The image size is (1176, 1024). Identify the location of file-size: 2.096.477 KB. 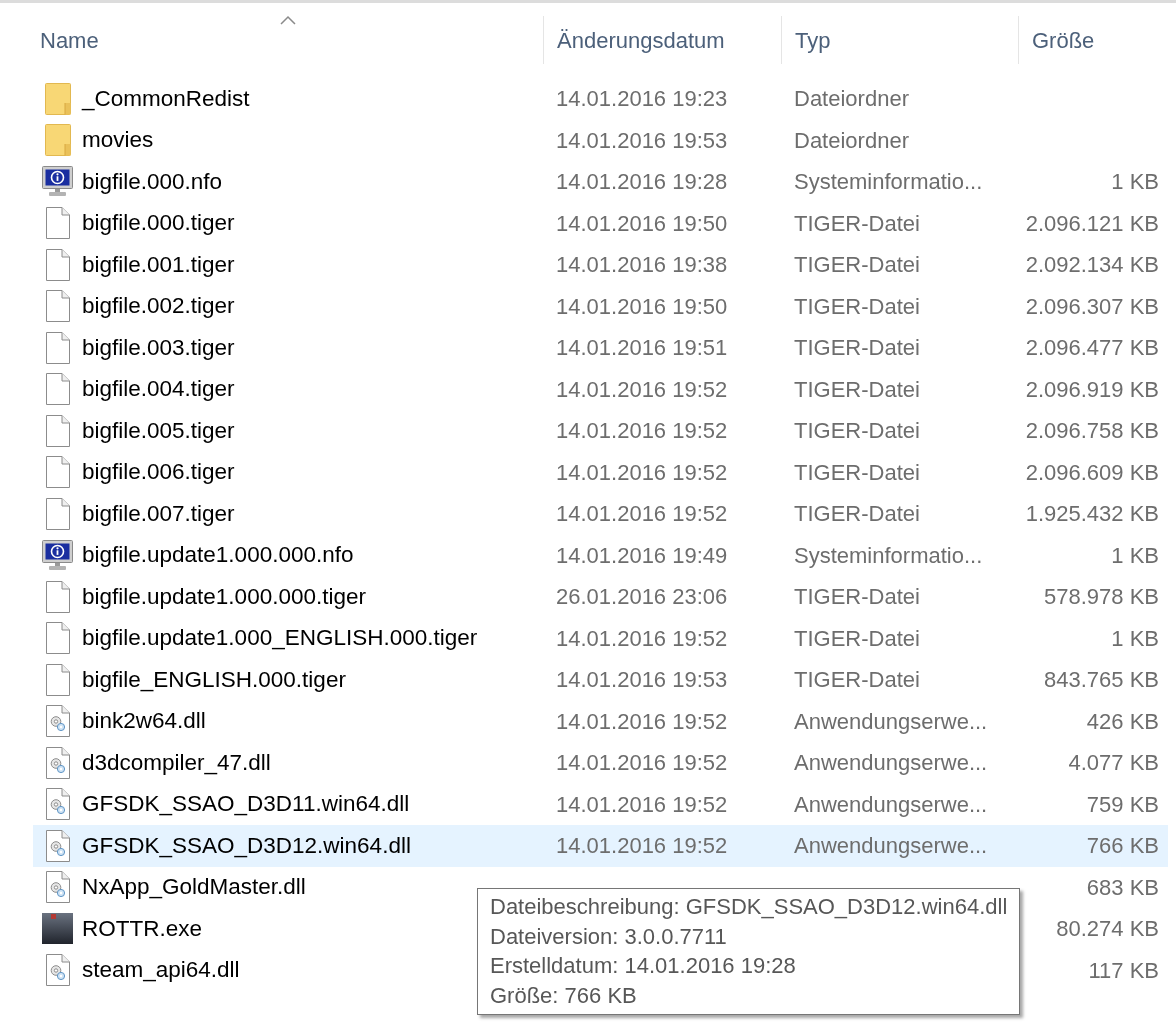
(1092, 348).